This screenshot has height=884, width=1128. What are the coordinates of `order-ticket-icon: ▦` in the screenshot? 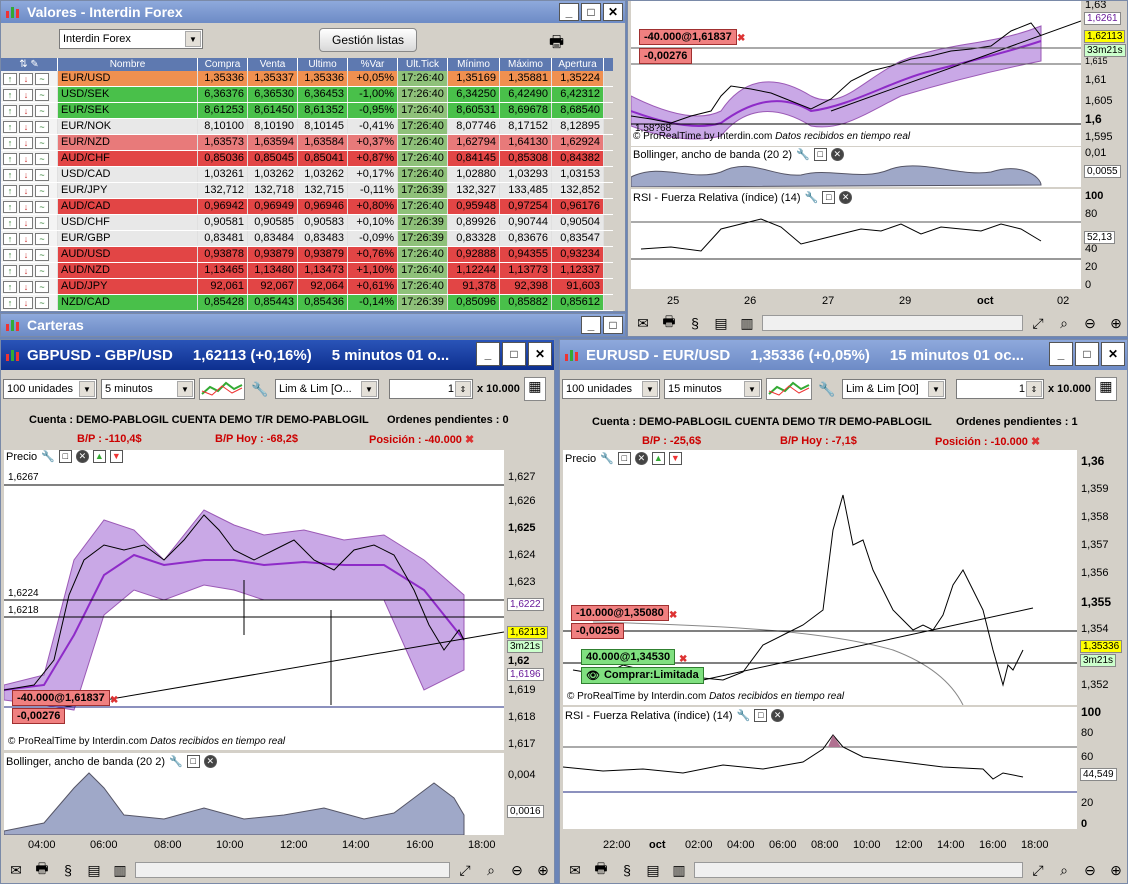 It's located at (534, 389).